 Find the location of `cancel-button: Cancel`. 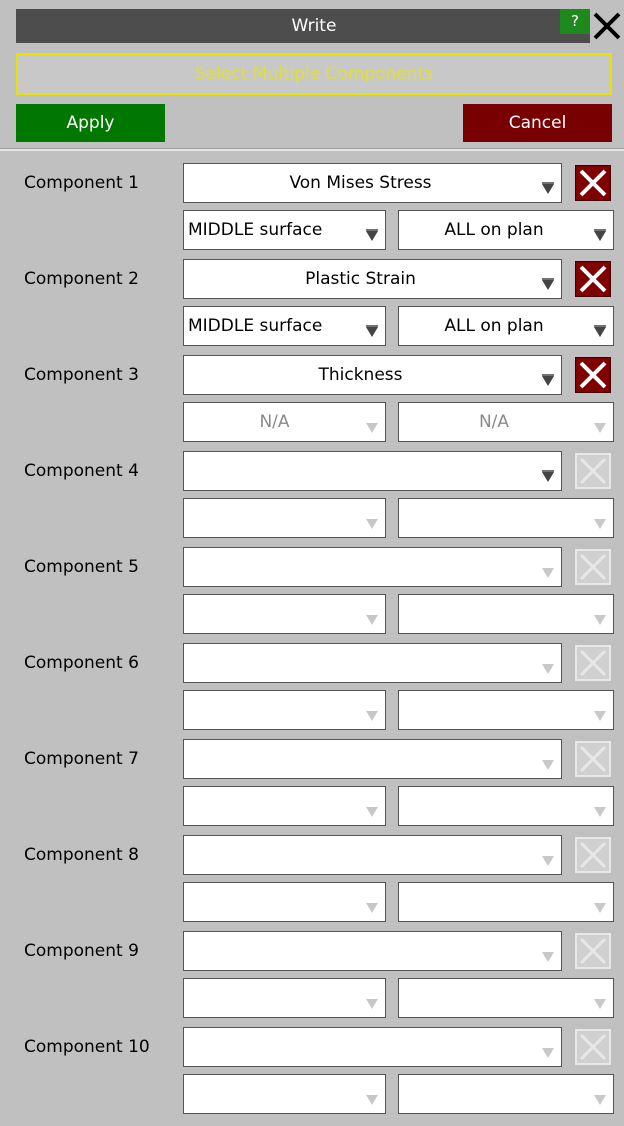

cancel-button: Cancel is located at coordinates (537, 123).